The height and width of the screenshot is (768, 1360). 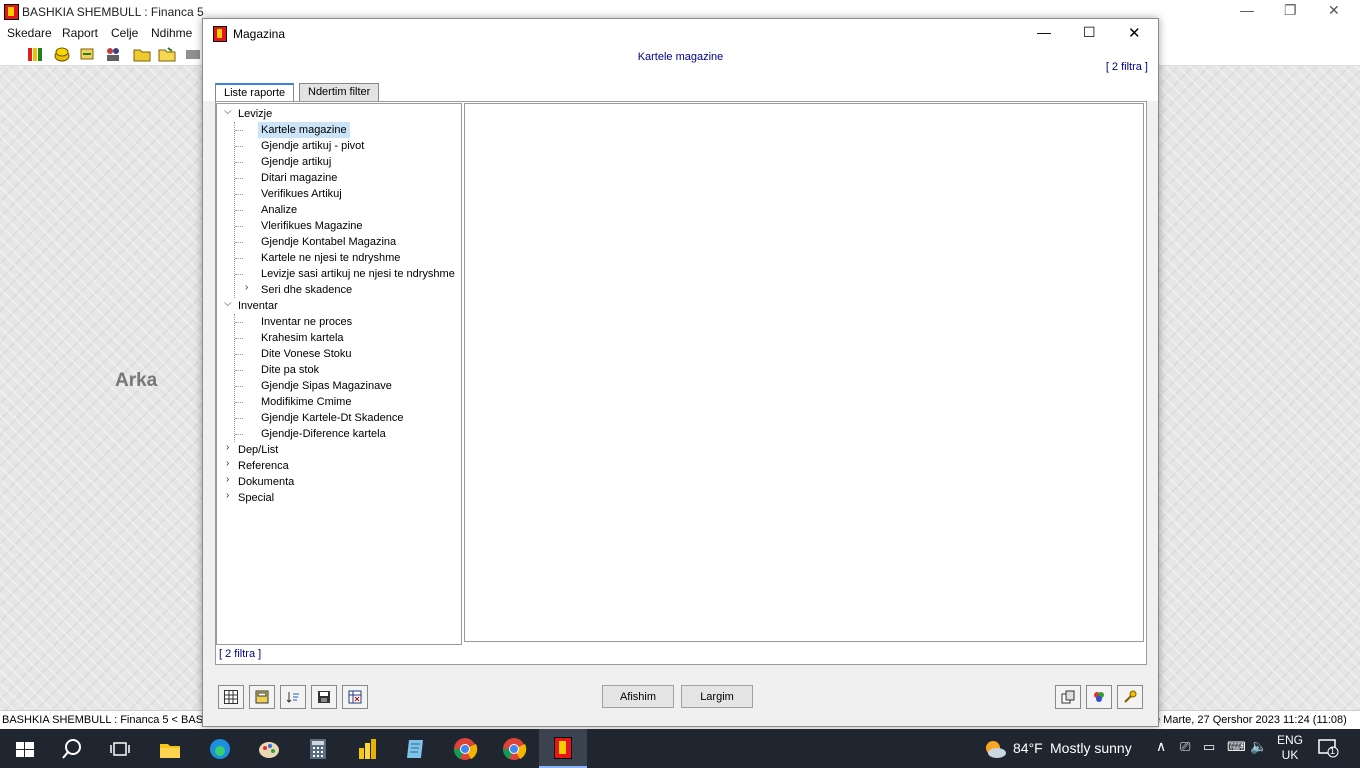 What do you see at coordinates (62, 54) in the screenshot?
I see `toolbar-coins-icon` at bounding box center [62, 54].